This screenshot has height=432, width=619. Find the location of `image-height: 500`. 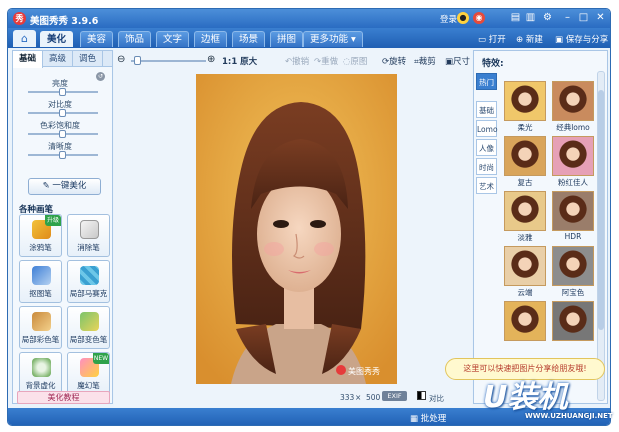

image-height: 500 is located at coordinates (373, 397).